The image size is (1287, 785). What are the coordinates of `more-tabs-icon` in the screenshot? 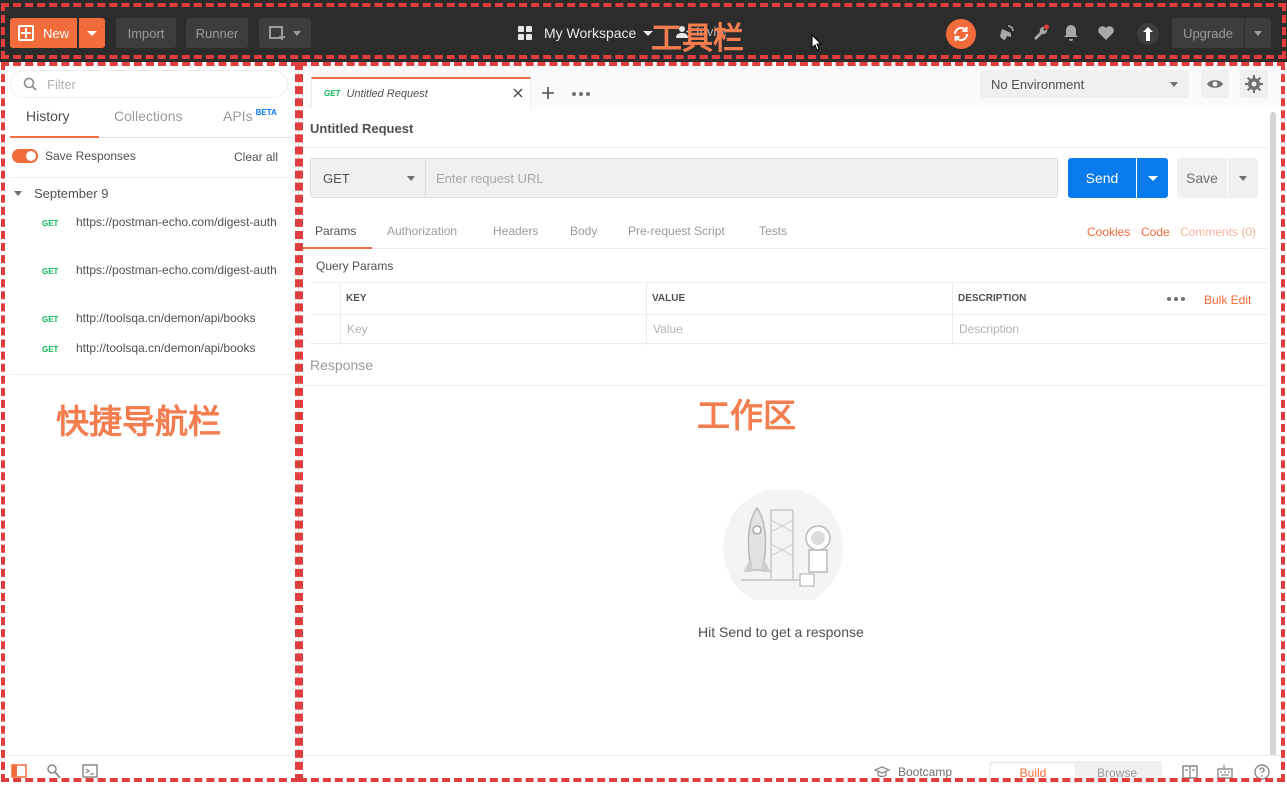 It's located at (581, 94).